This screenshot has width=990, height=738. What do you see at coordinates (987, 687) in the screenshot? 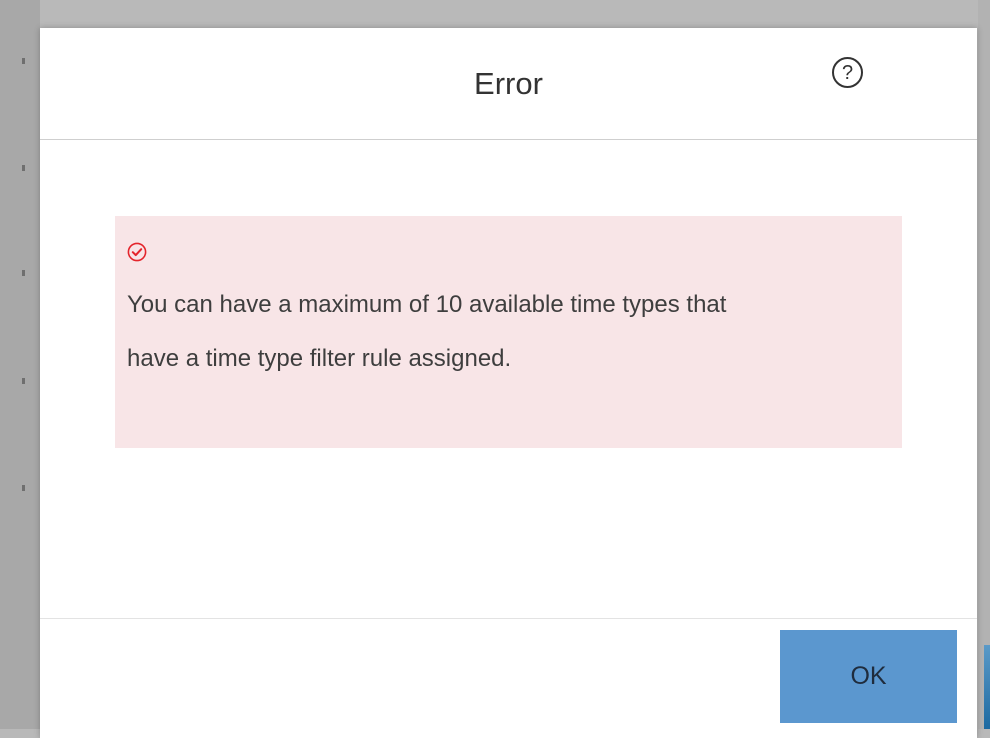
I see `backdrop-accent` at bounding box center [987, 687].